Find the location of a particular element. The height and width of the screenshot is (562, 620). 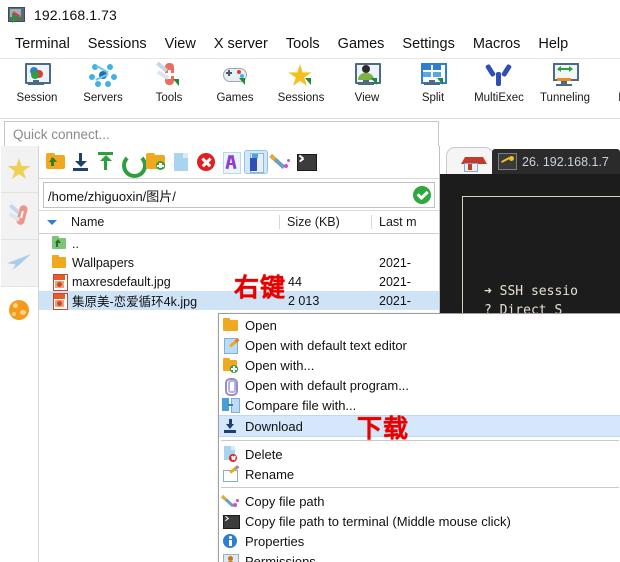

toolbar-button-session: Session is located at coordinates (37, 83).